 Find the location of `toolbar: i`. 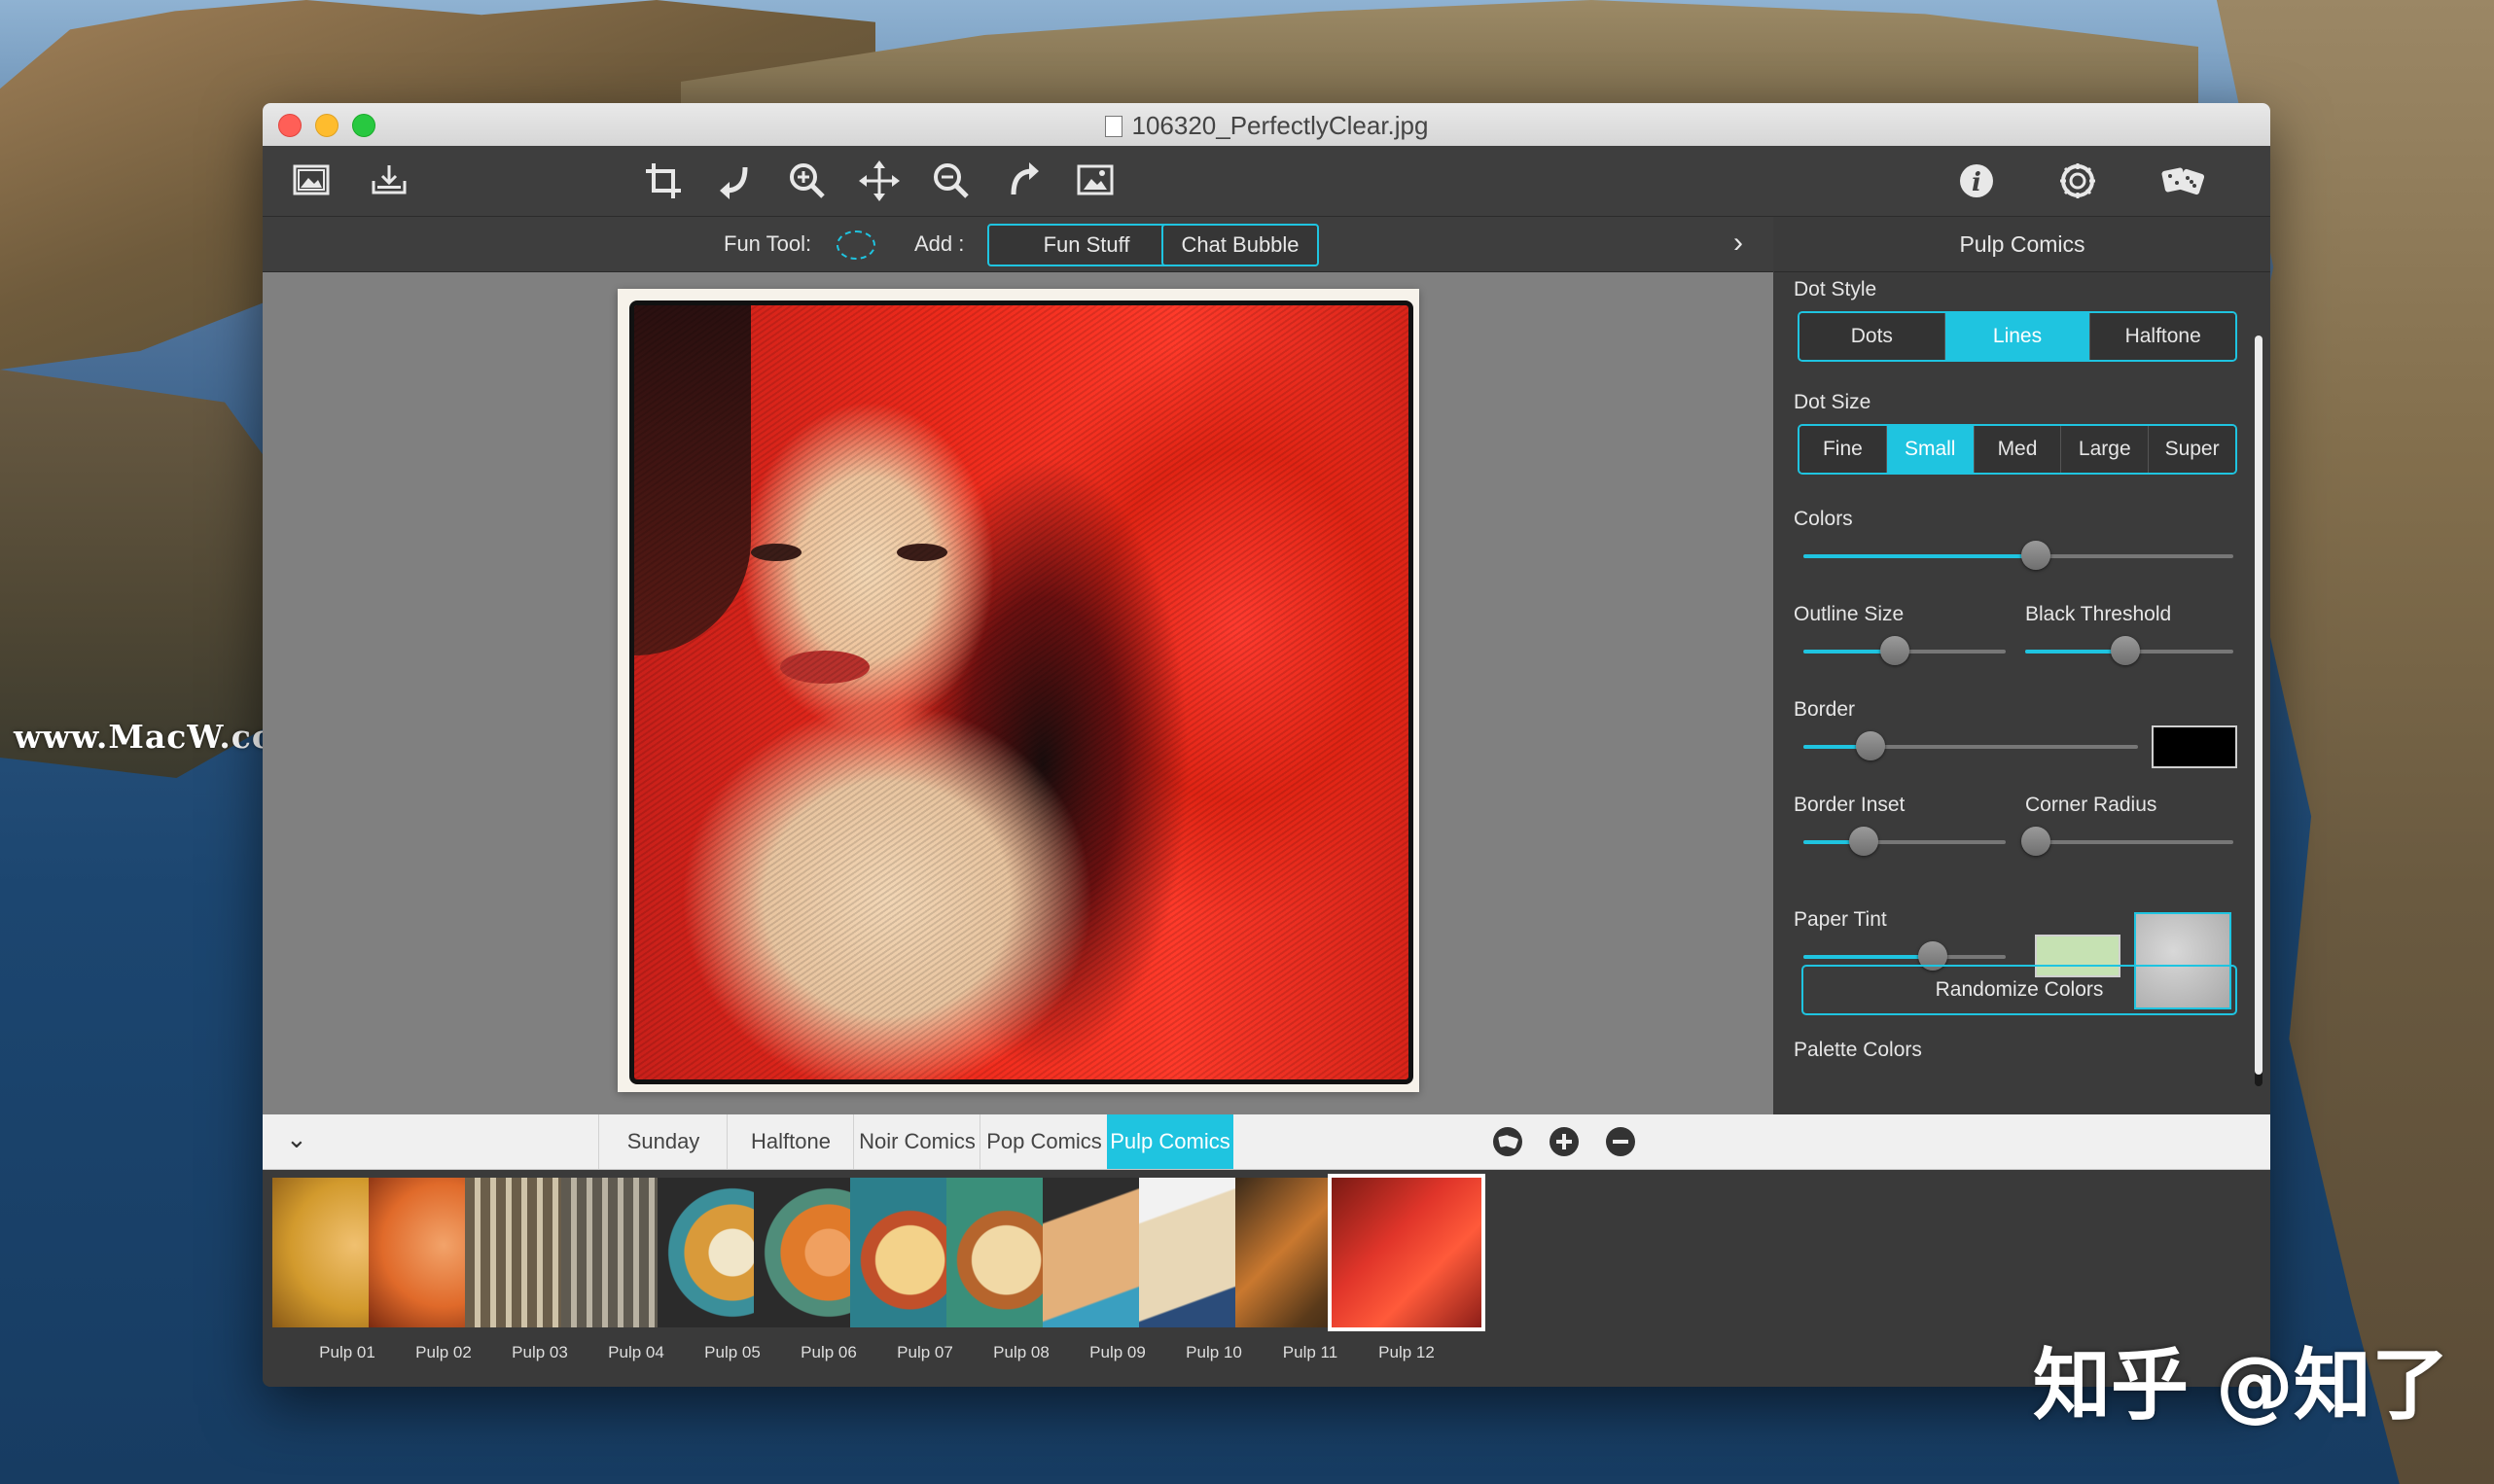

toolbar: i is located at coordinates (1266, 182).